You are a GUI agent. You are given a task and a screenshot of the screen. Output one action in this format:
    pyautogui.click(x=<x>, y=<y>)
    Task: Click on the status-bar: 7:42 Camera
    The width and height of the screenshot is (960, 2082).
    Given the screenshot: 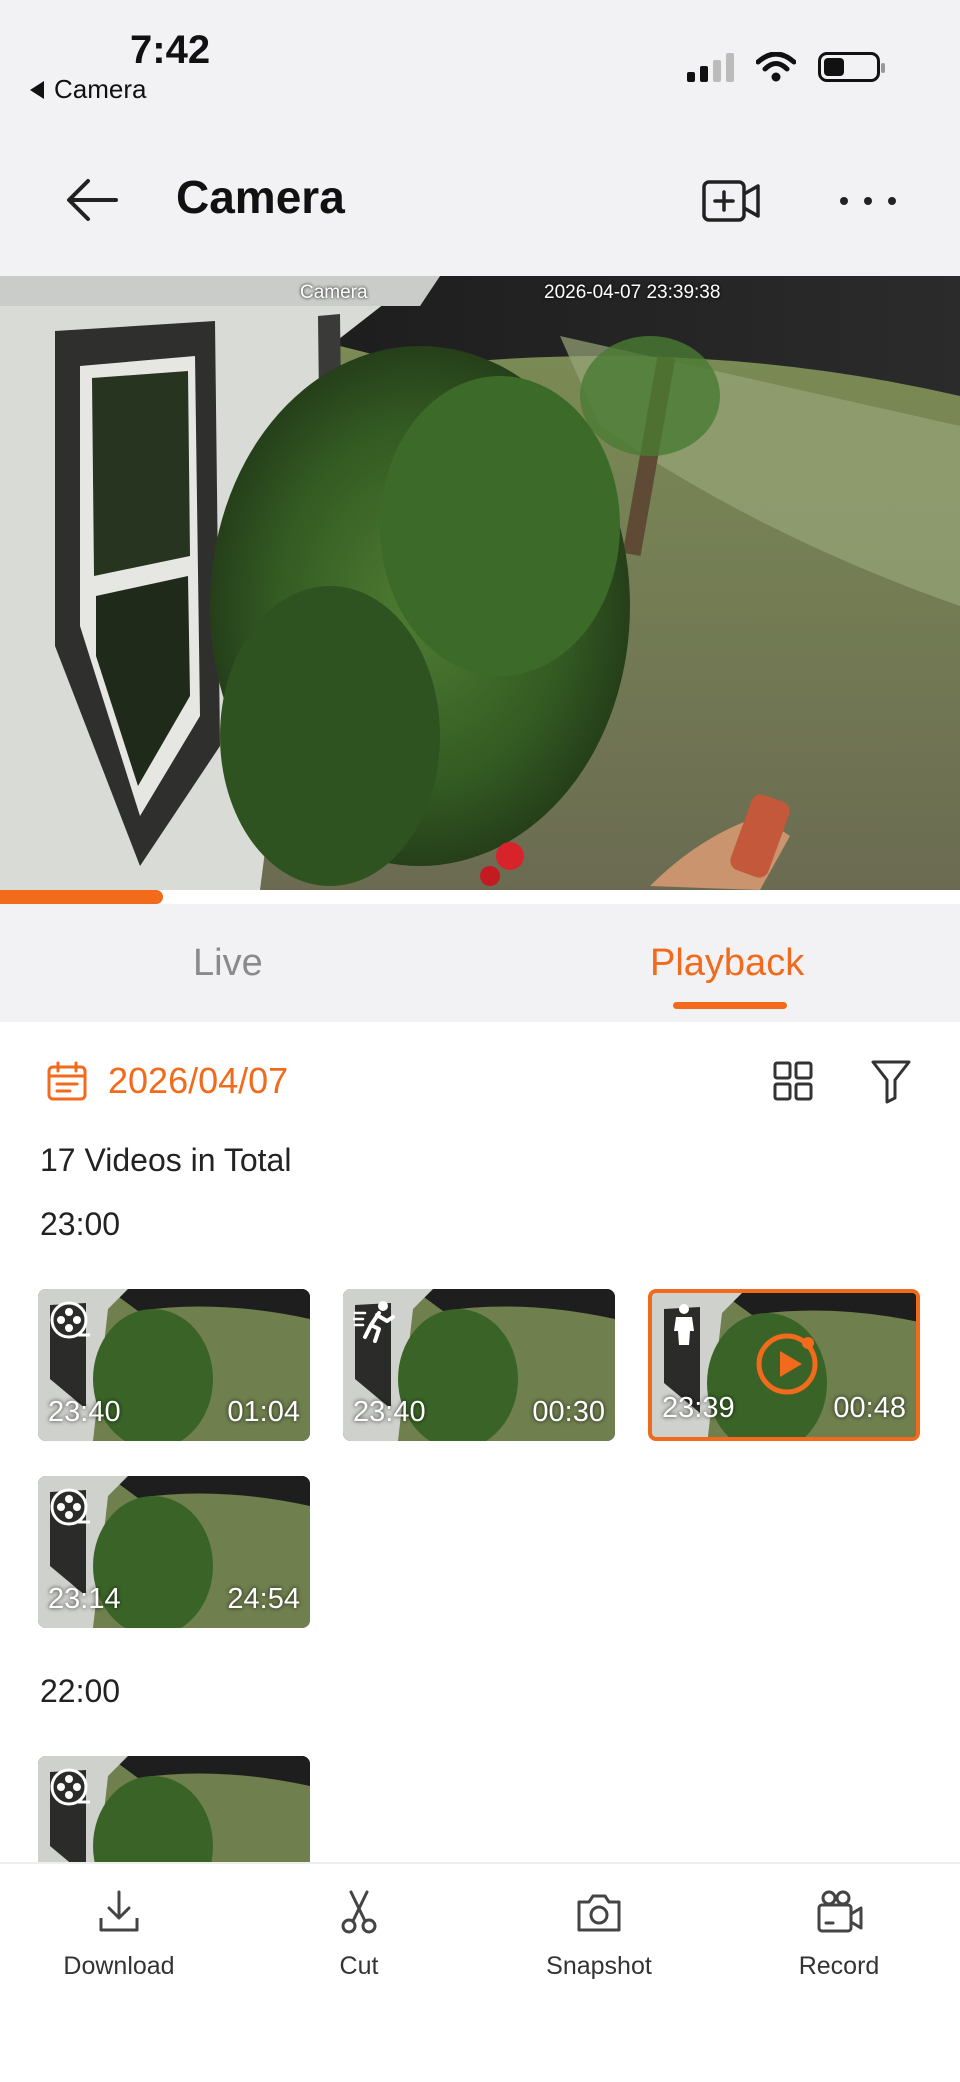 What is the action you would take?
    pyautogui.click(x=480, y=65)
    